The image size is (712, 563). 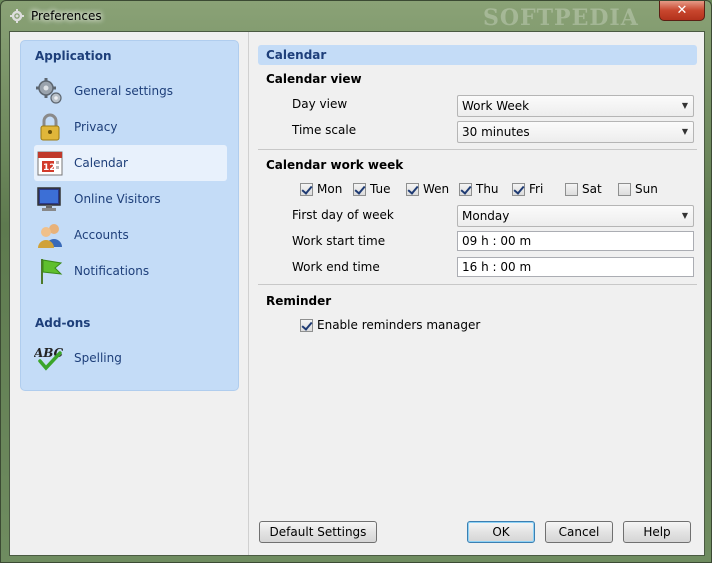 What do you see at coordinates (527, 189) in the screenshot?
I see `checkbox-fri: Fri` at bounding box center [527, 189].